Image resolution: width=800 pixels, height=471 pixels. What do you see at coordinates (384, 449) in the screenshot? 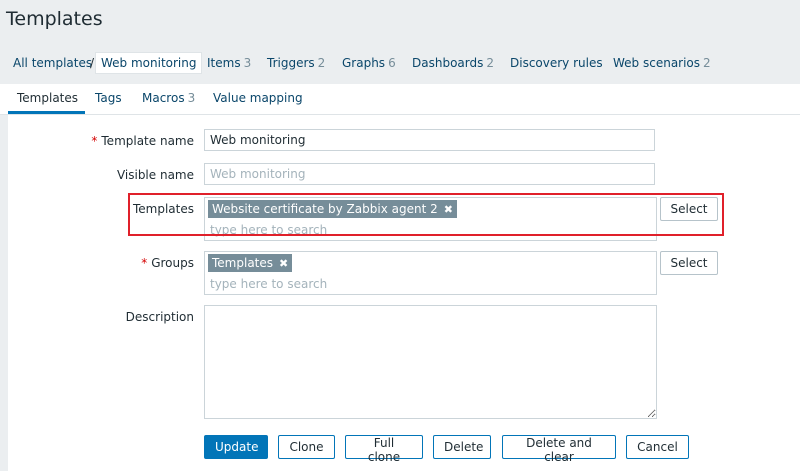
I see `full-clone-button: Full clone` at bounding box center [384, 449].